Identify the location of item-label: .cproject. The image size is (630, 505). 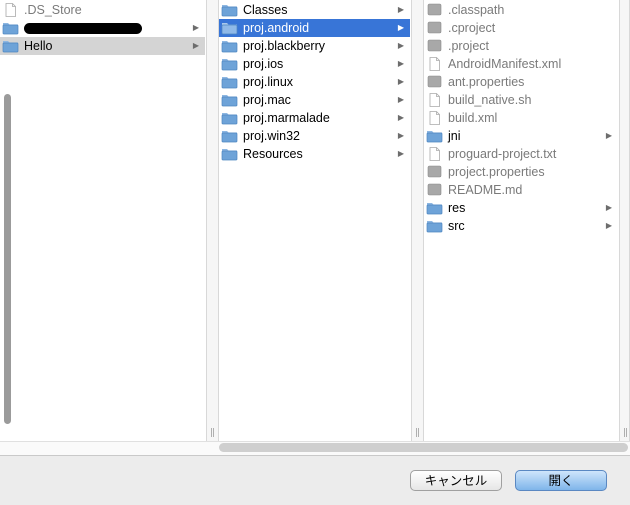
(472, 28).